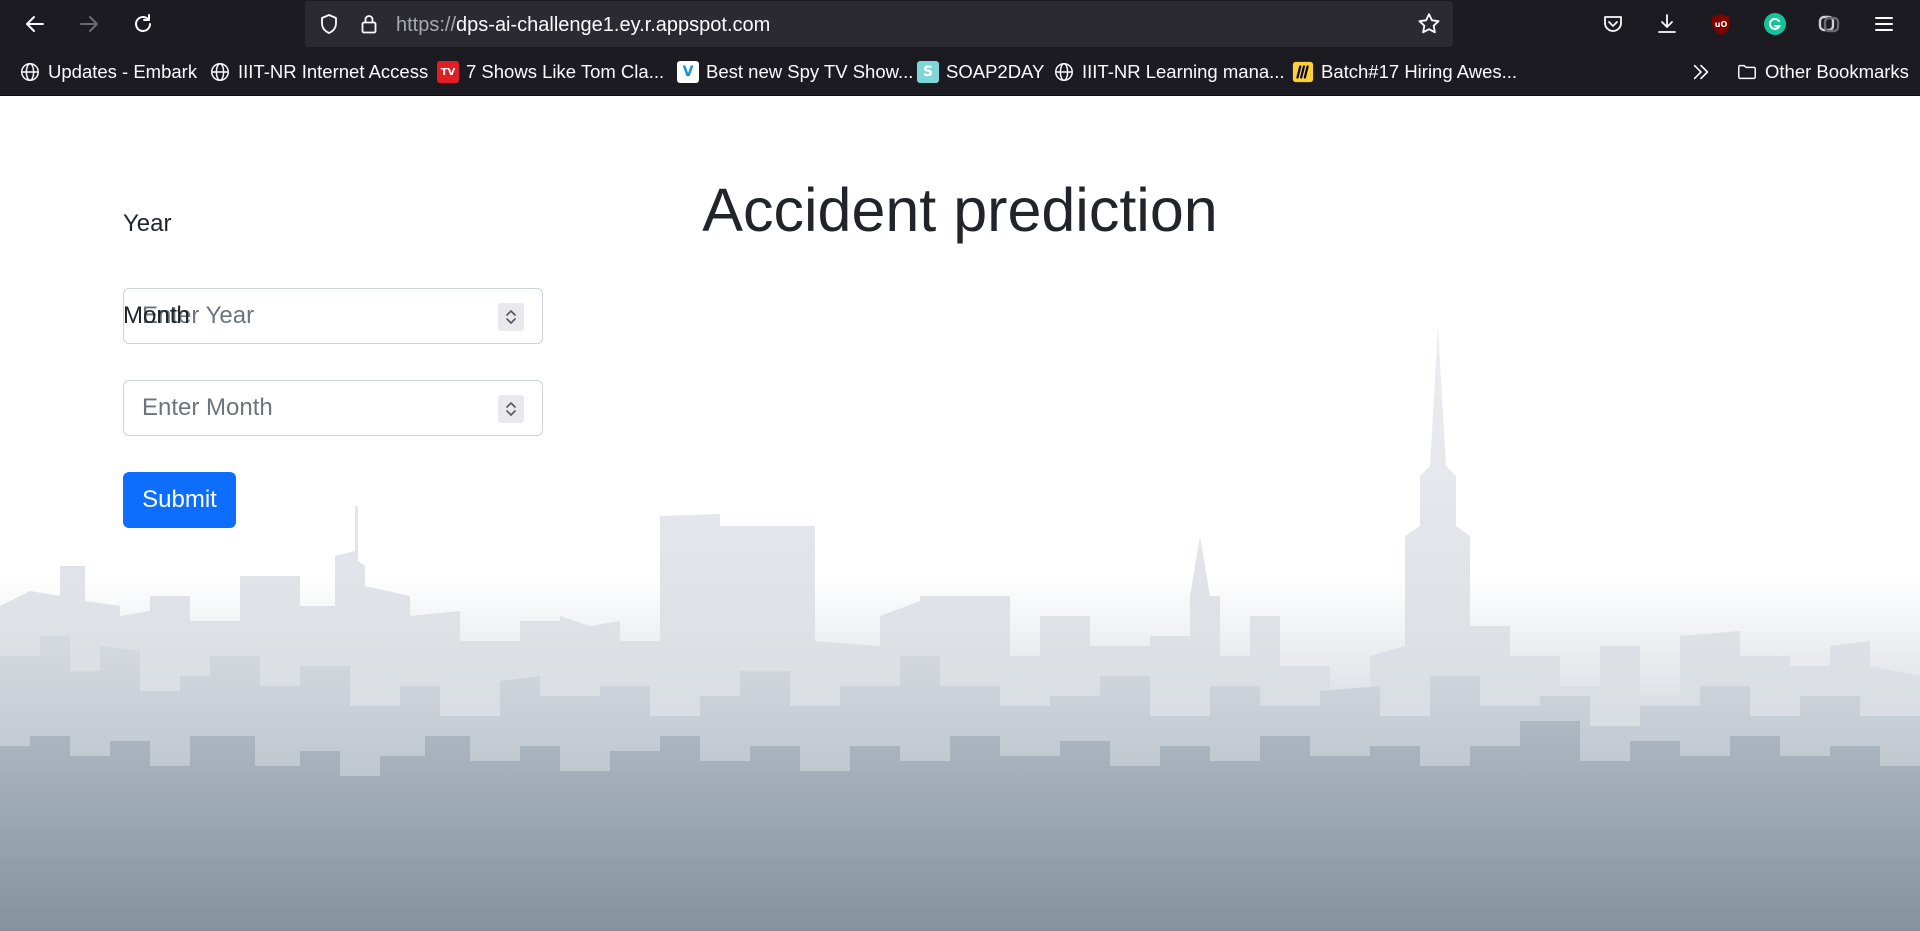  Describe the element at coordinates (928, 72) in the screenshot. I see `s-logo-icon: S` at that location.